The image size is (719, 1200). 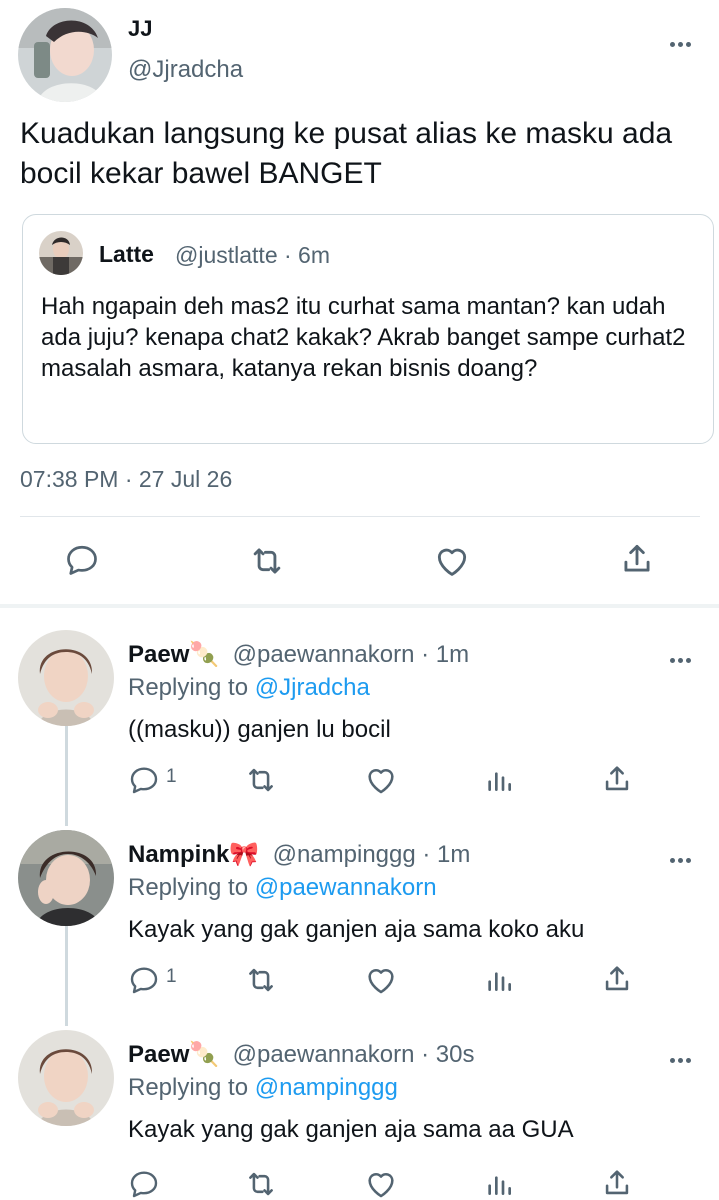 What do you see at coordinates (359, 606) in the screenshot?
I see `section-divider` at bounding box center [359, 606].